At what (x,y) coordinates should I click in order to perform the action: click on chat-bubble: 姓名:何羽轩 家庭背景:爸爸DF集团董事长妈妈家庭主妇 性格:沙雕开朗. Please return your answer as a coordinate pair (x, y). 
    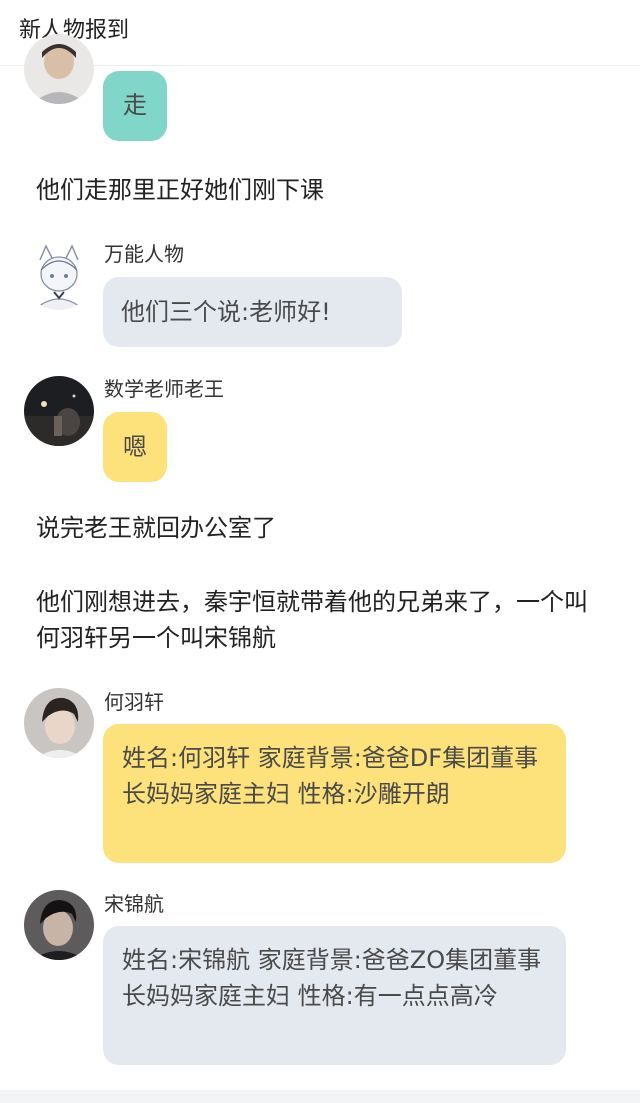
    Looking at the image, I should click on (334, 793).